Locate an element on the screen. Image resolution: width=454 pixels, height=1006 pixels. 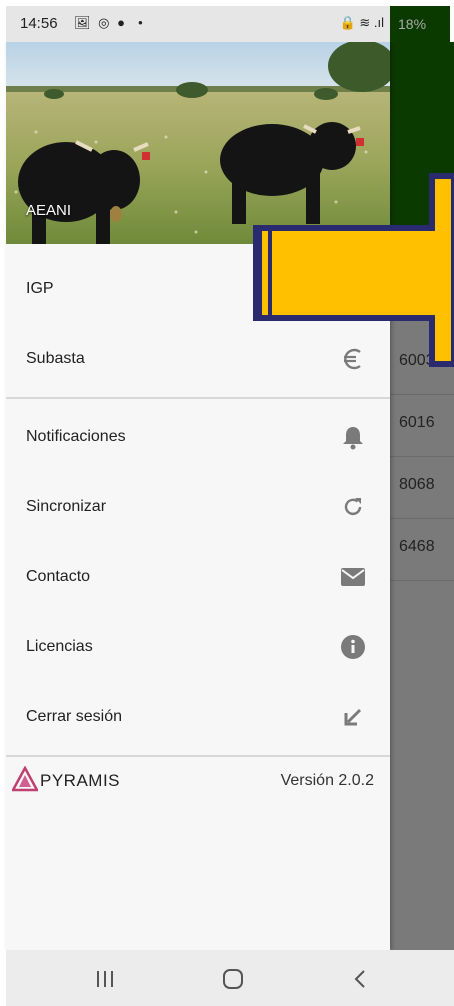
menu-item-label: Cerrar sesión is located at coordinates (74, 716).